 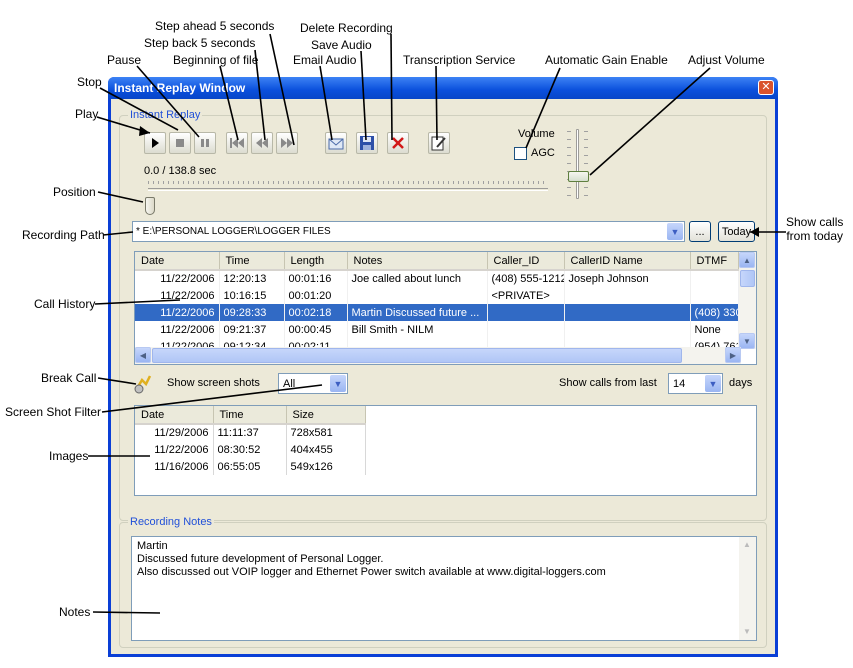 I want to click on call-cell-length: 00:01:16, so click(x=316, y=278).